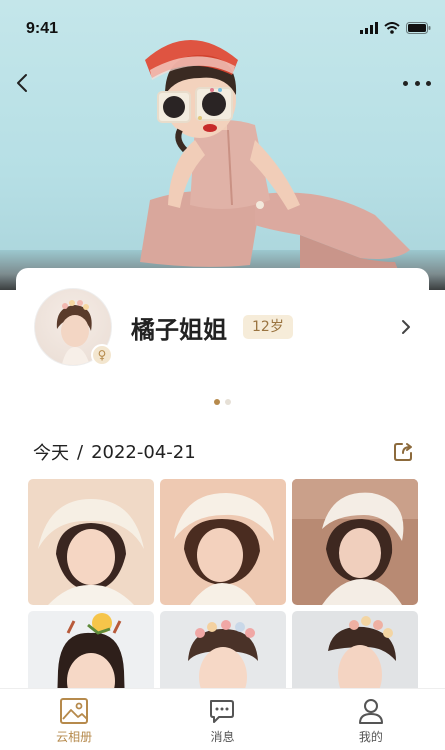 This screenshot has height=750, width=445. I want to click on status-icons, so click(395, 28).